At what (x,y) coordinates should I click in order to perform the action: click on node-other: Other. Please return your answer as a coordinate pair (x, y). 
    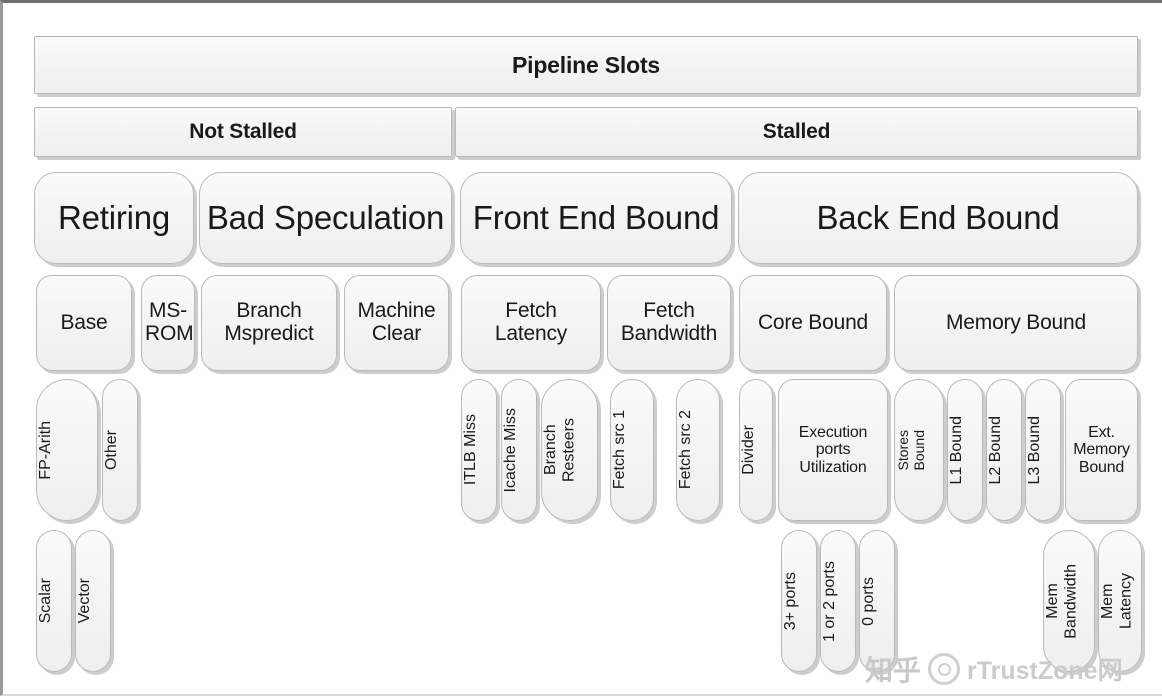
    Looking at the image, I should click on (120, 450).